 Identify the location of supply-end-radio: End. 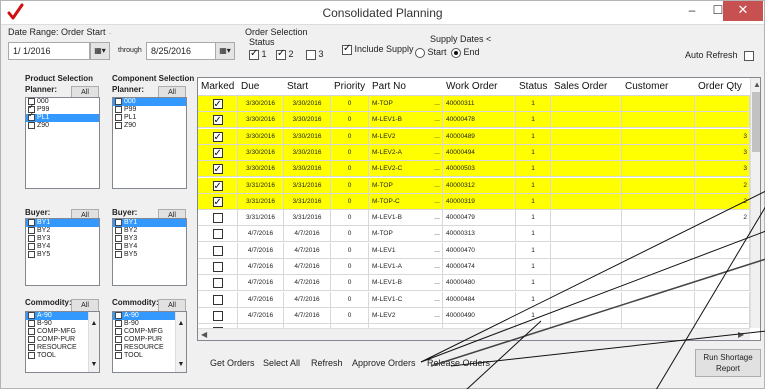
(465, 52).